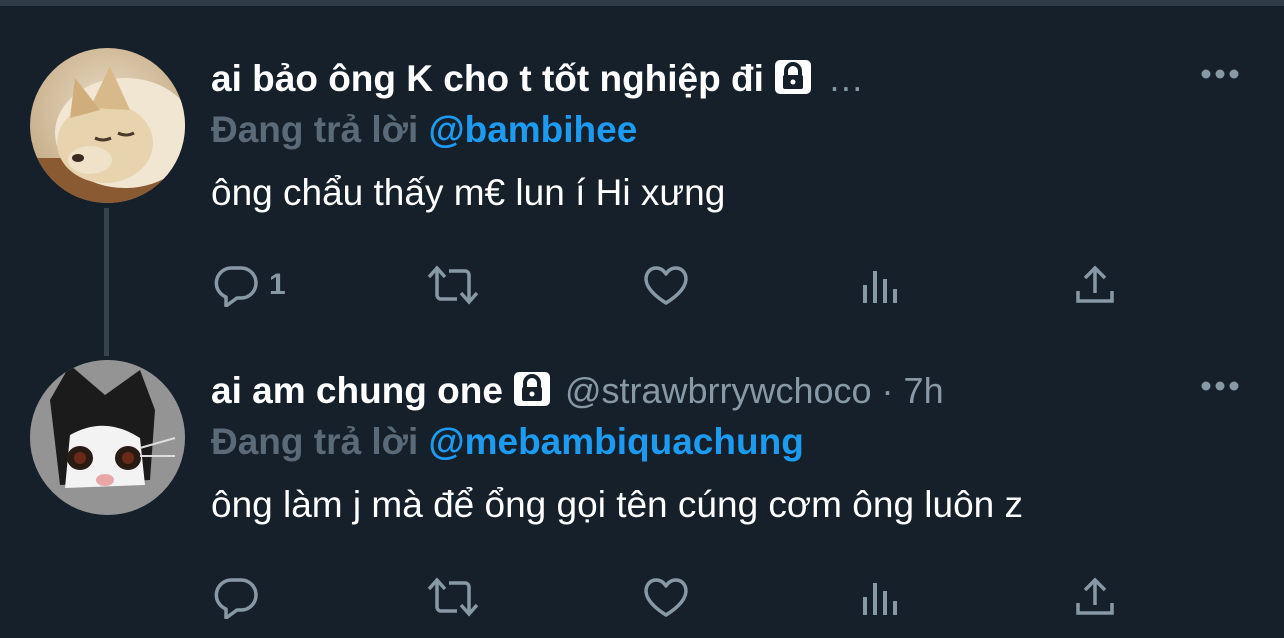  I want to click on reply-mention: @bambihee, so click(533, 129).